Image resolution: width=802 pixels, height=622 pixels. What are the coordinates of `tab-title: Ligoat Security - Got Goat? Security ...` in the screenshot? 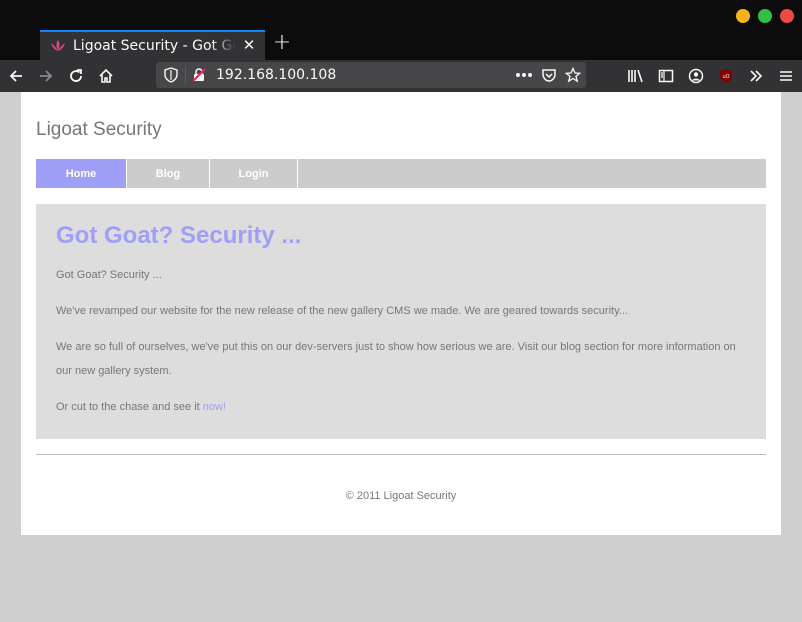 It's located at (154, 46).